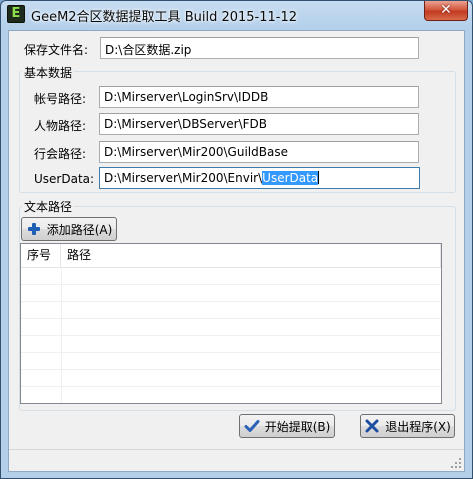 The image size is (473, 479). What do you see at coordinates (164, 17) in the screenshot?
I see `window-title: GeeM2合区数据提取工具 Build 2015-11-12` at bounding box center [164, 17].